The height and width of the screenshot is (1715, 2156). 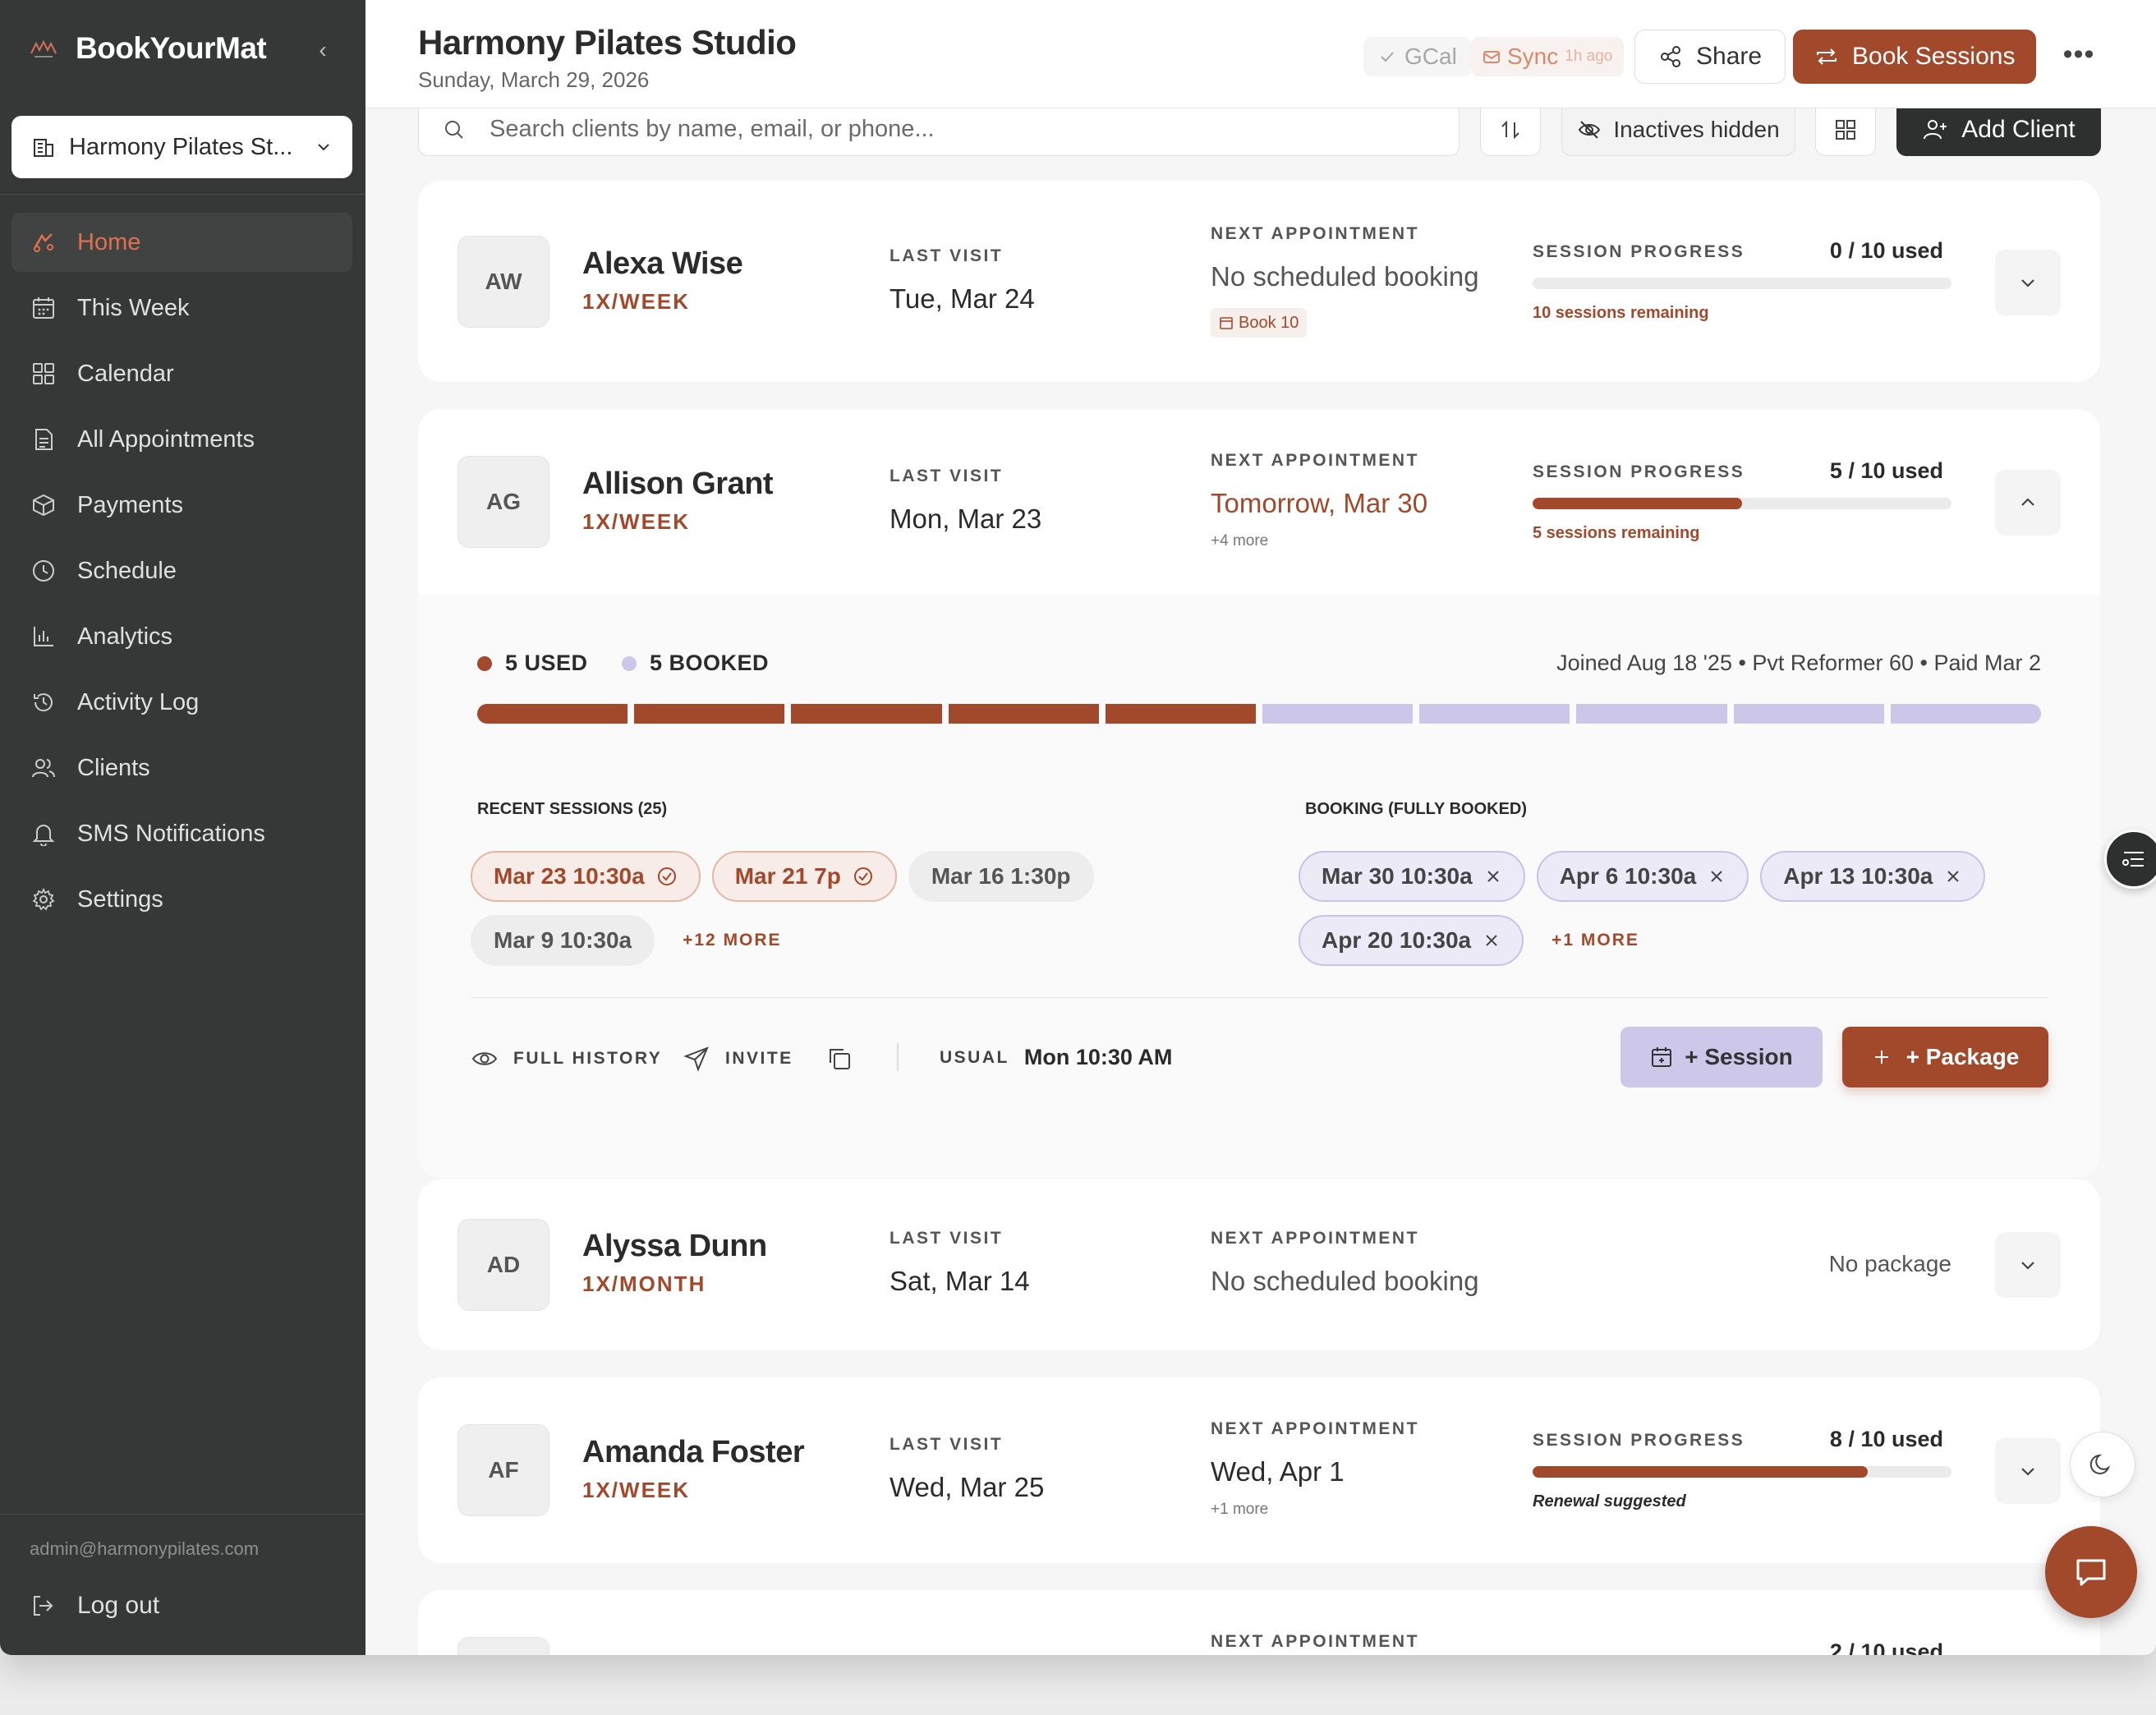 I want to click on sync-status: Sync 1h ago, so click(x=1548, y=56).